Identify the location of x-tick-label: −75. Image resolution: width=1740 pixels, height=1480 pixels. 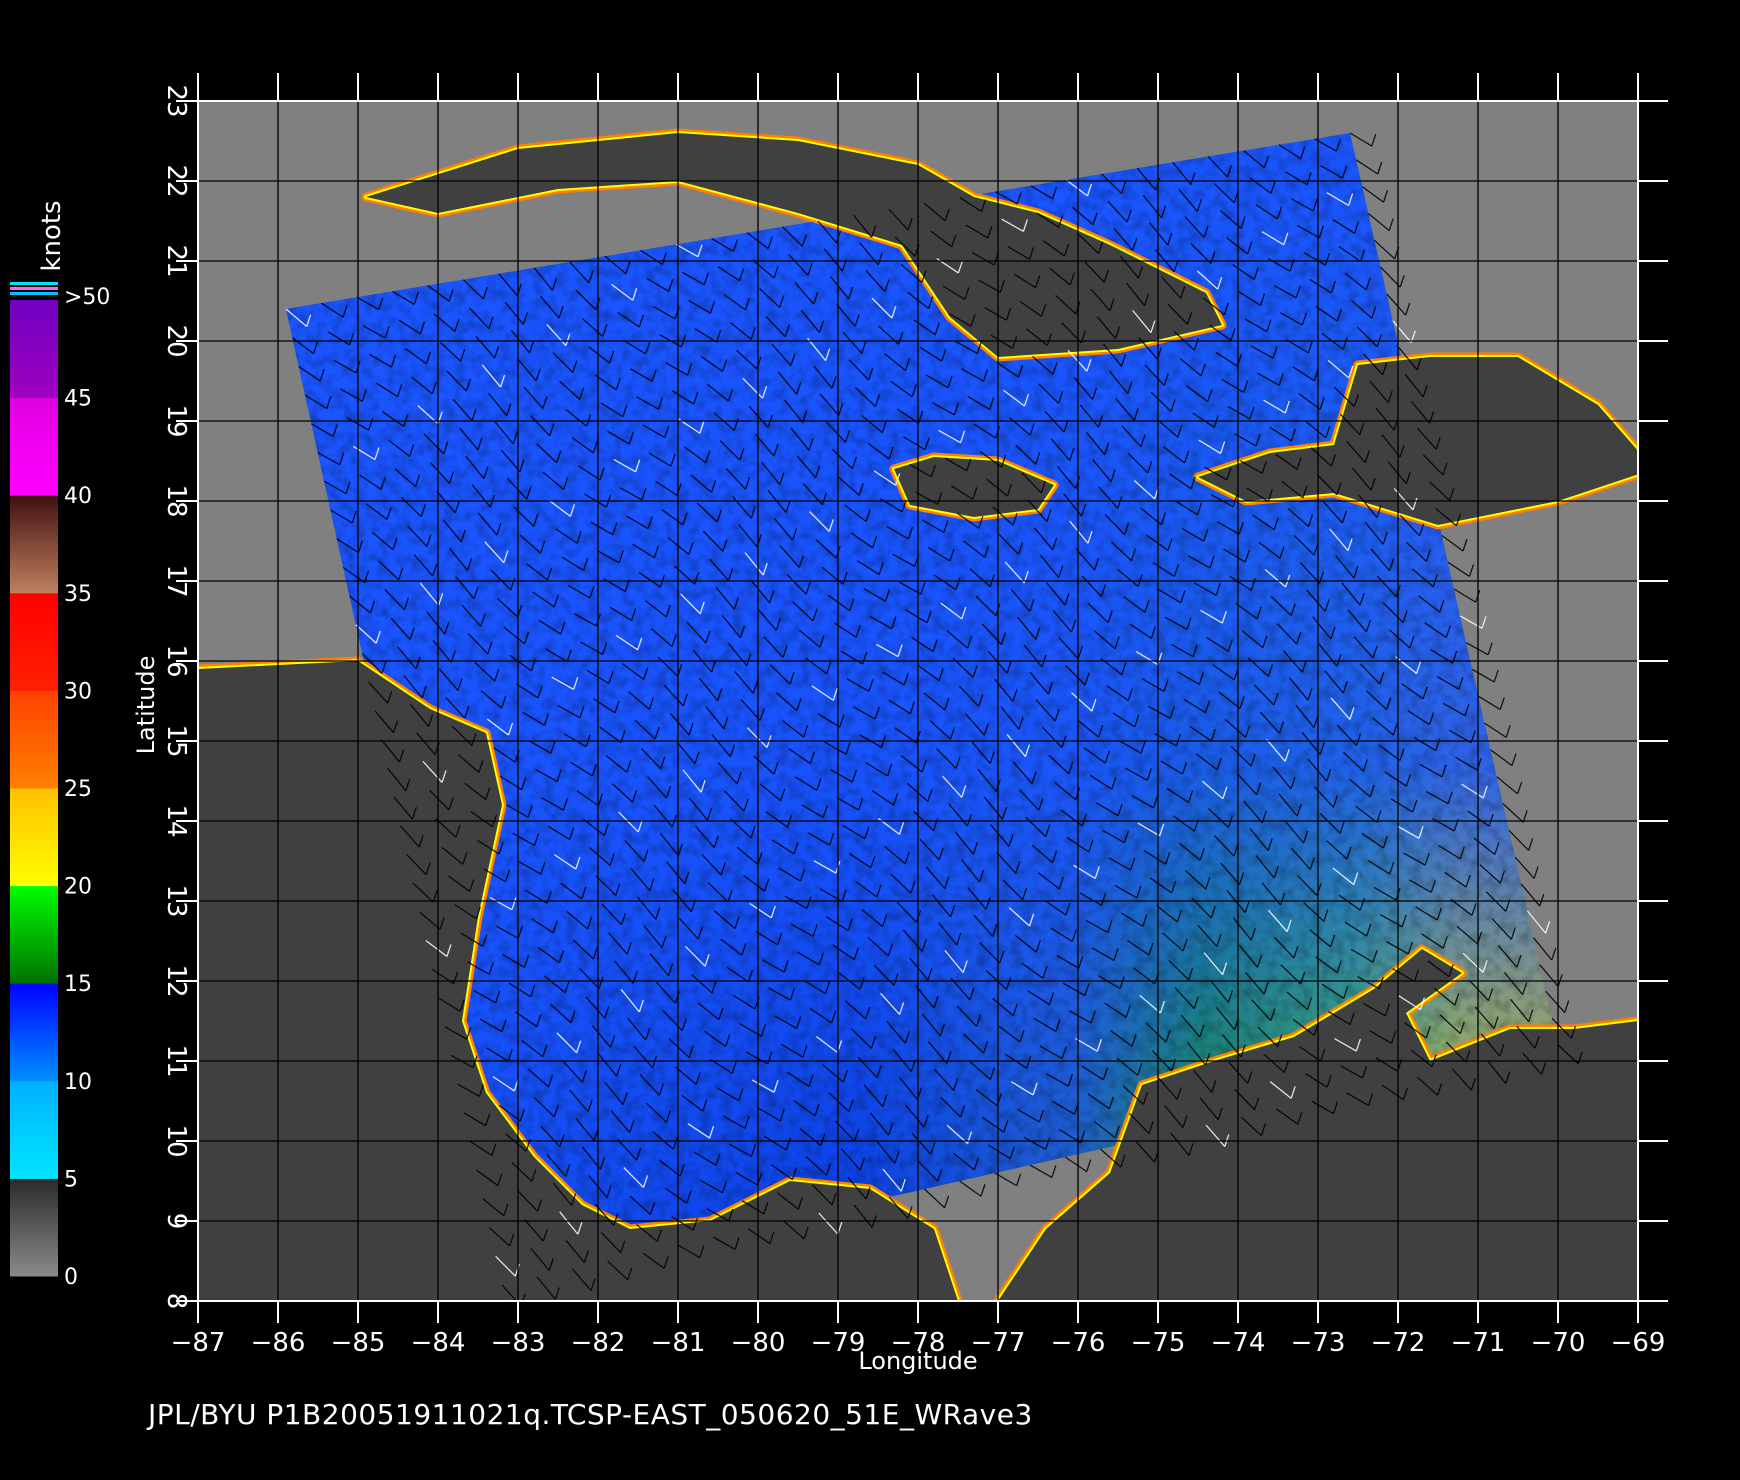
(1158, 1343).